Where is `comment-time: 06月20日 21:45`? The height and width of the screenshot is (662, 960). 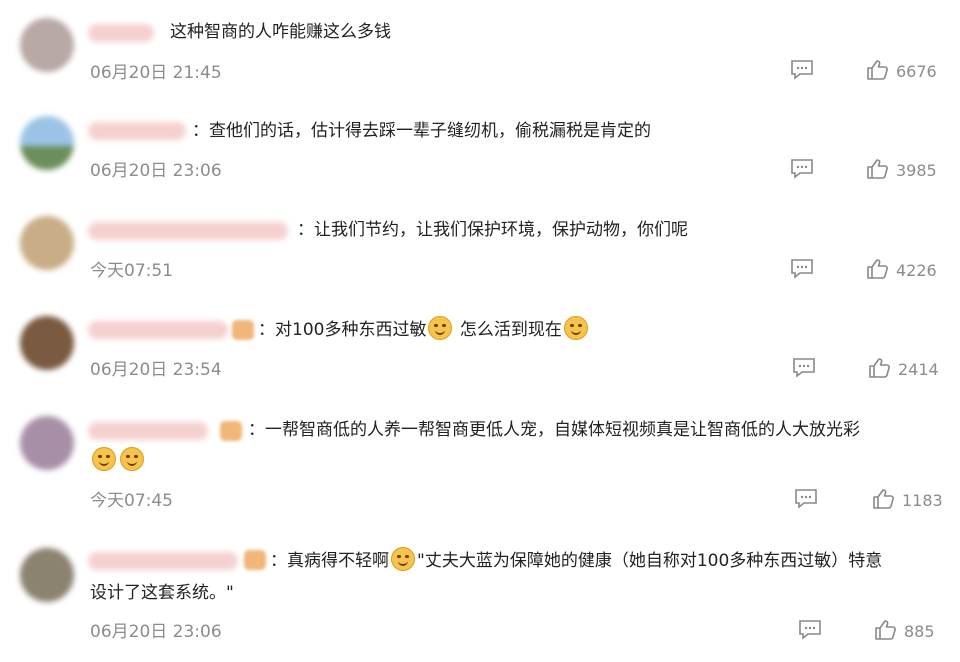
comment-time: 06月20日 21:45 is located at coordinates (156, 73).